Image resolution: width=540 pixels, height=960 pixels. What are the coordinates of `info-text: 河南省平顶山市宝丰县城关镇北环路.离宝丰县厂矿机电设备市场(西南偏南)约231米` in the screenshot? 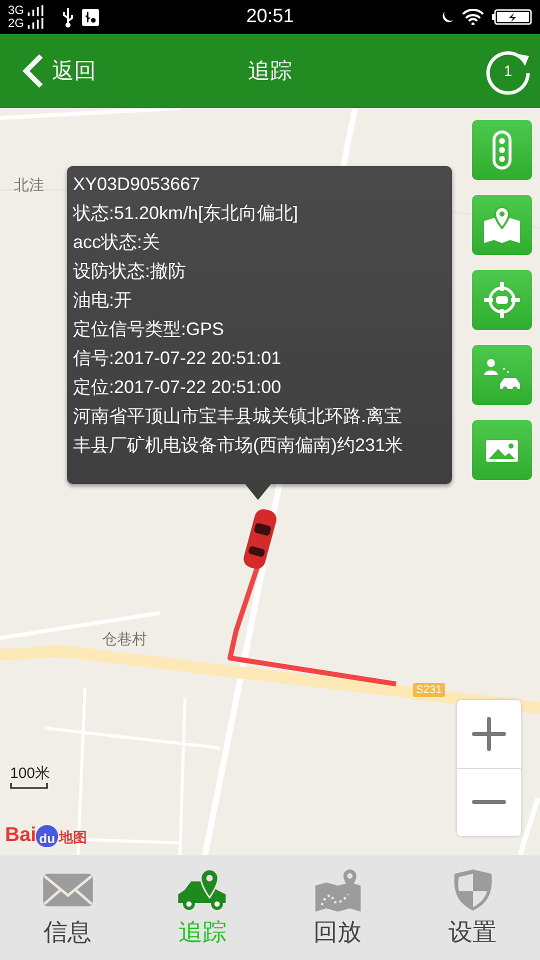 It's located at (238, 431).